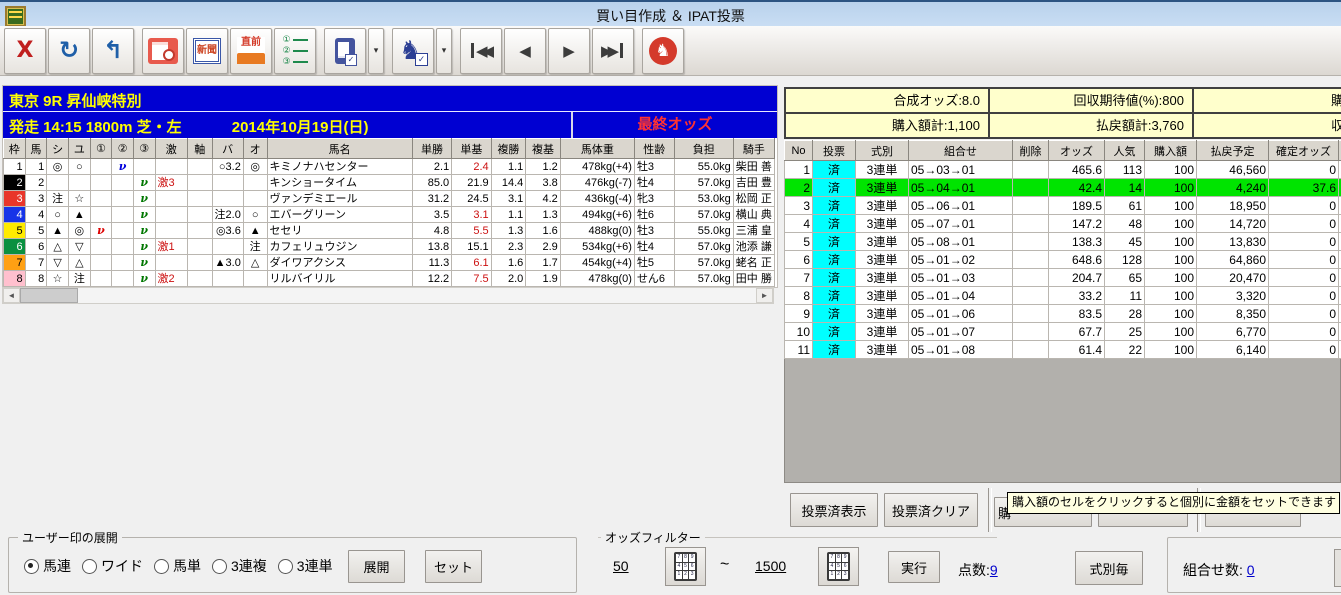 This screenshot has height=595, width=1341. What do you see at coordinates (57, 246) in the screenshot?
I see `shi-cell: △` at bounding box center [57, 246].